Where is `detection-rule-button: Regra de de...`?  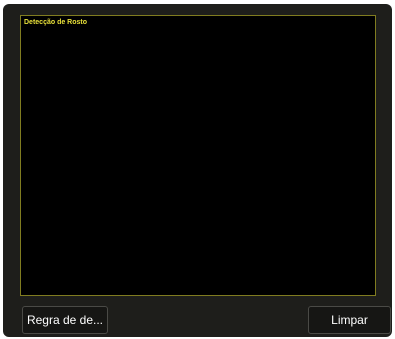
detection-rule-button: Regra de de... is located at coordinates (65, 320).